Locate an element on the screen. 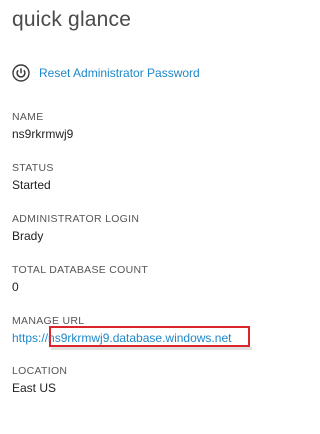 The image size is (320, 434). url-highlight-box is located at coordinates (149, 336).